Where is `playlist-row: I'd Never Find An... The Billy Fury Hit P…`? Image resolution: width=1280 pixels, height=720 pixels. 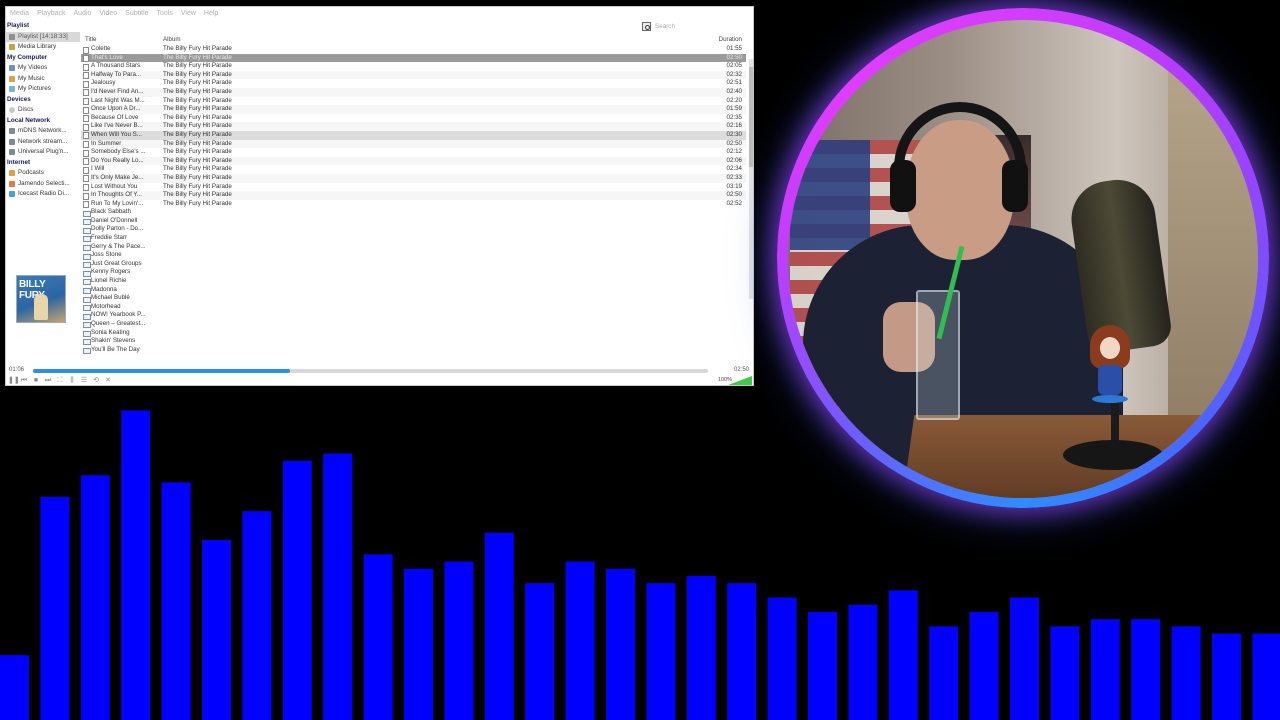 playlist-row: I'd Never Find An... The Billy Fury Hit P… is located at coordinates (413, 92).